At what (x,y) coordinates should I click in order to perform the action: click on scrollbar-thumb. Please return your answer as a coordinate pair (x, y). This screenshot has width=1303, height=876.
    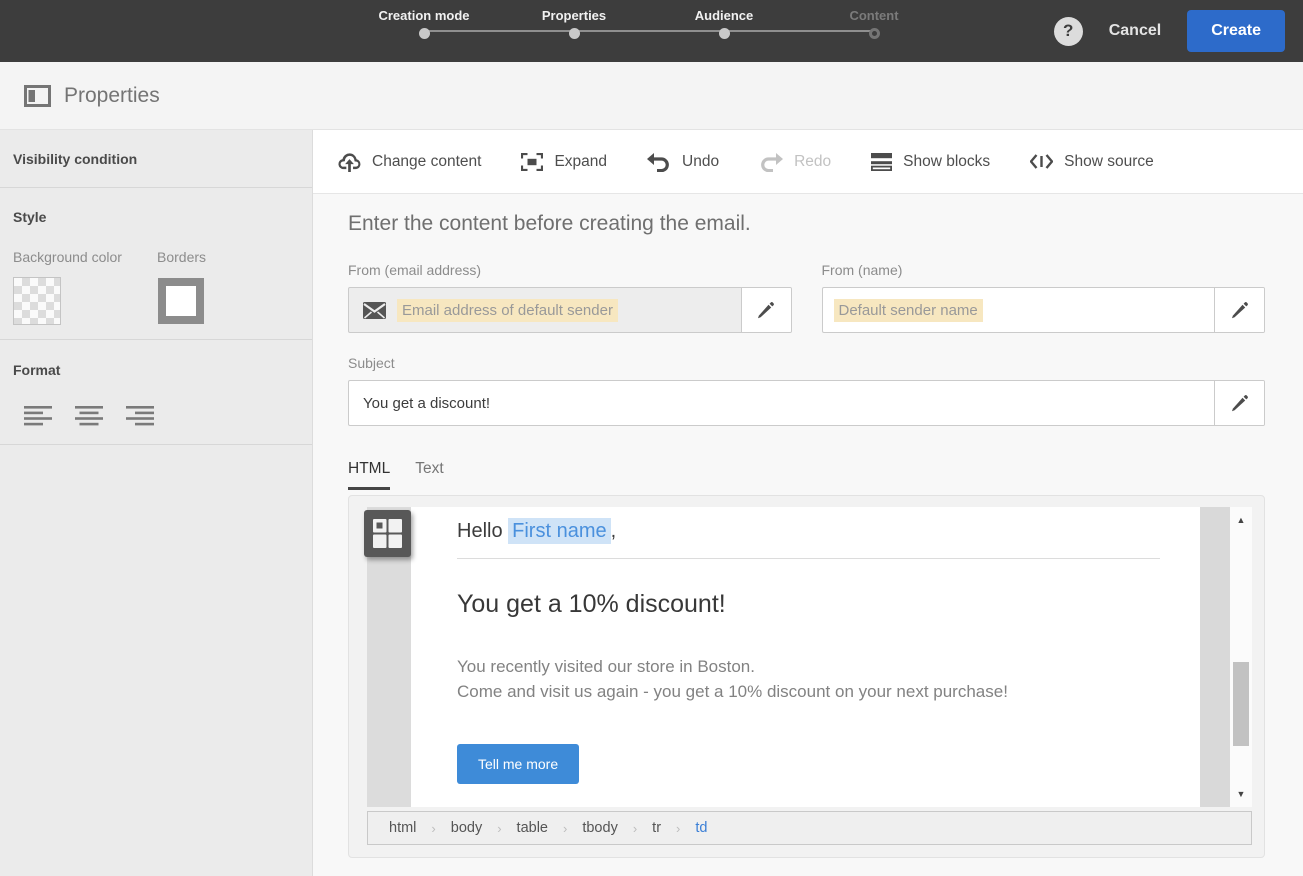
    Looking at the image, I should click on (1241, 704).